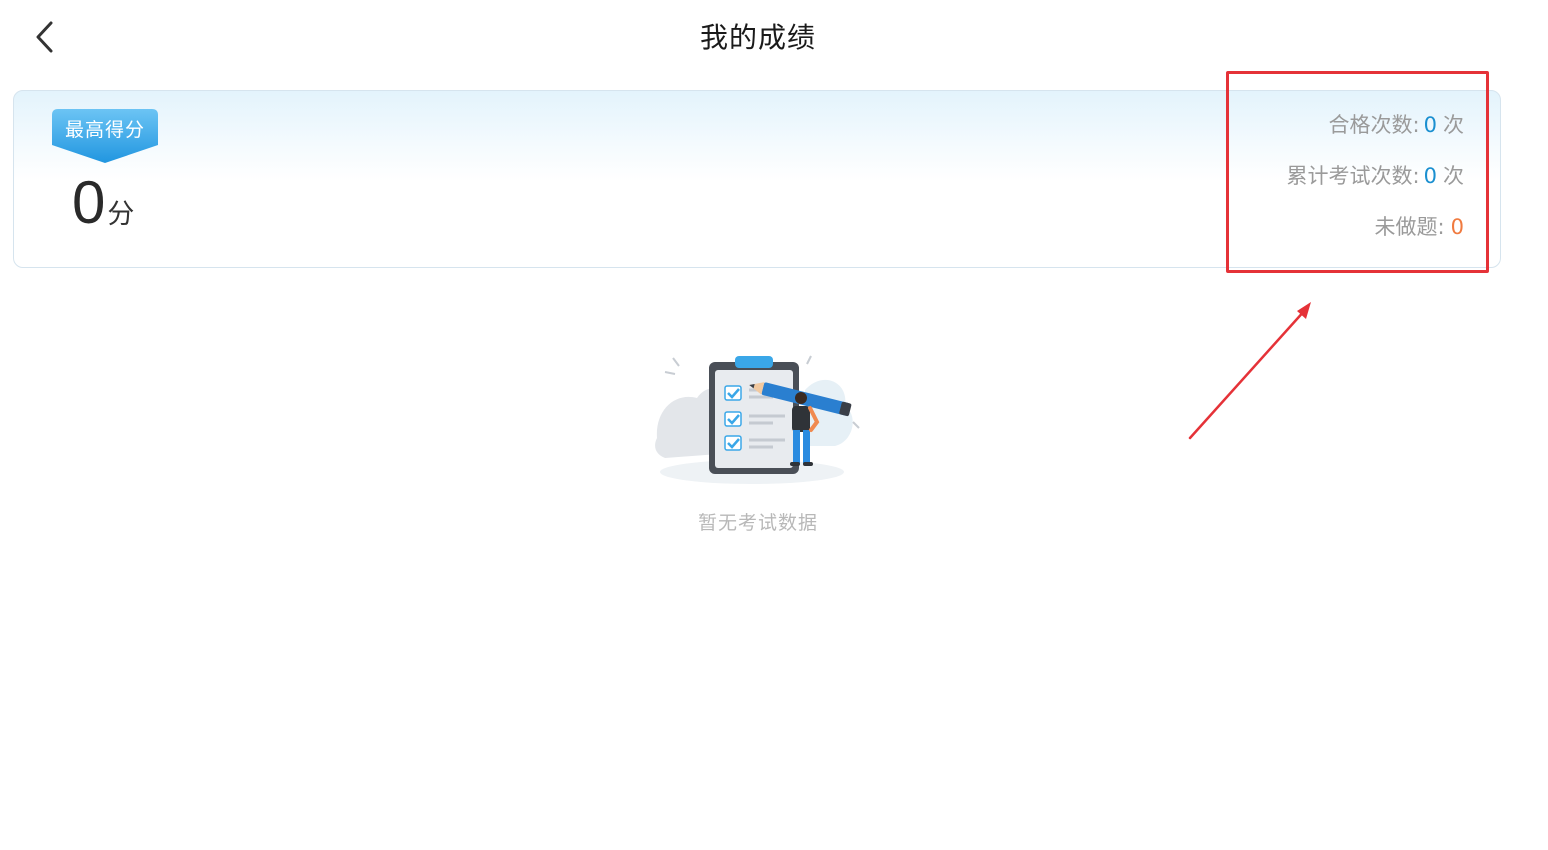 The width and height of the screenshot is (1548, 850). I want to click on badge-label: 最高得分, so click(104, 130).